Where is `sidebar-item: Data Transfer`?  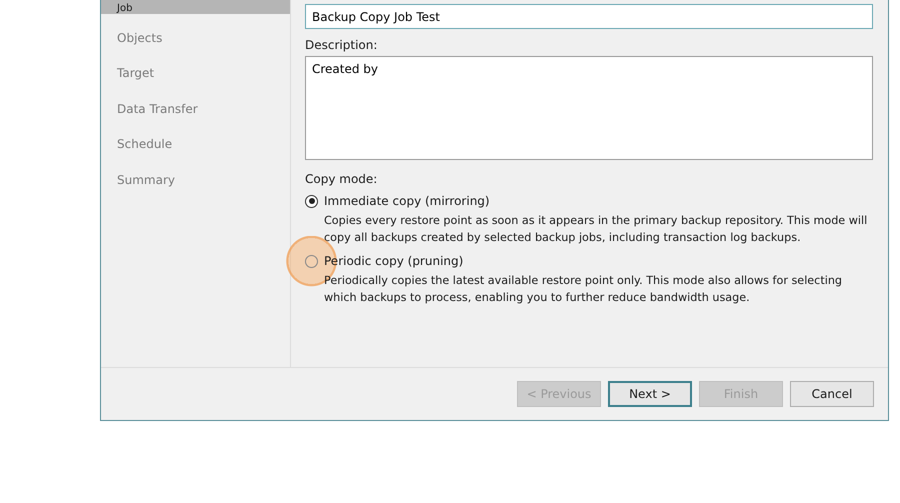
sidebar-item: Data Transfer is located at coordinates (195, 108).